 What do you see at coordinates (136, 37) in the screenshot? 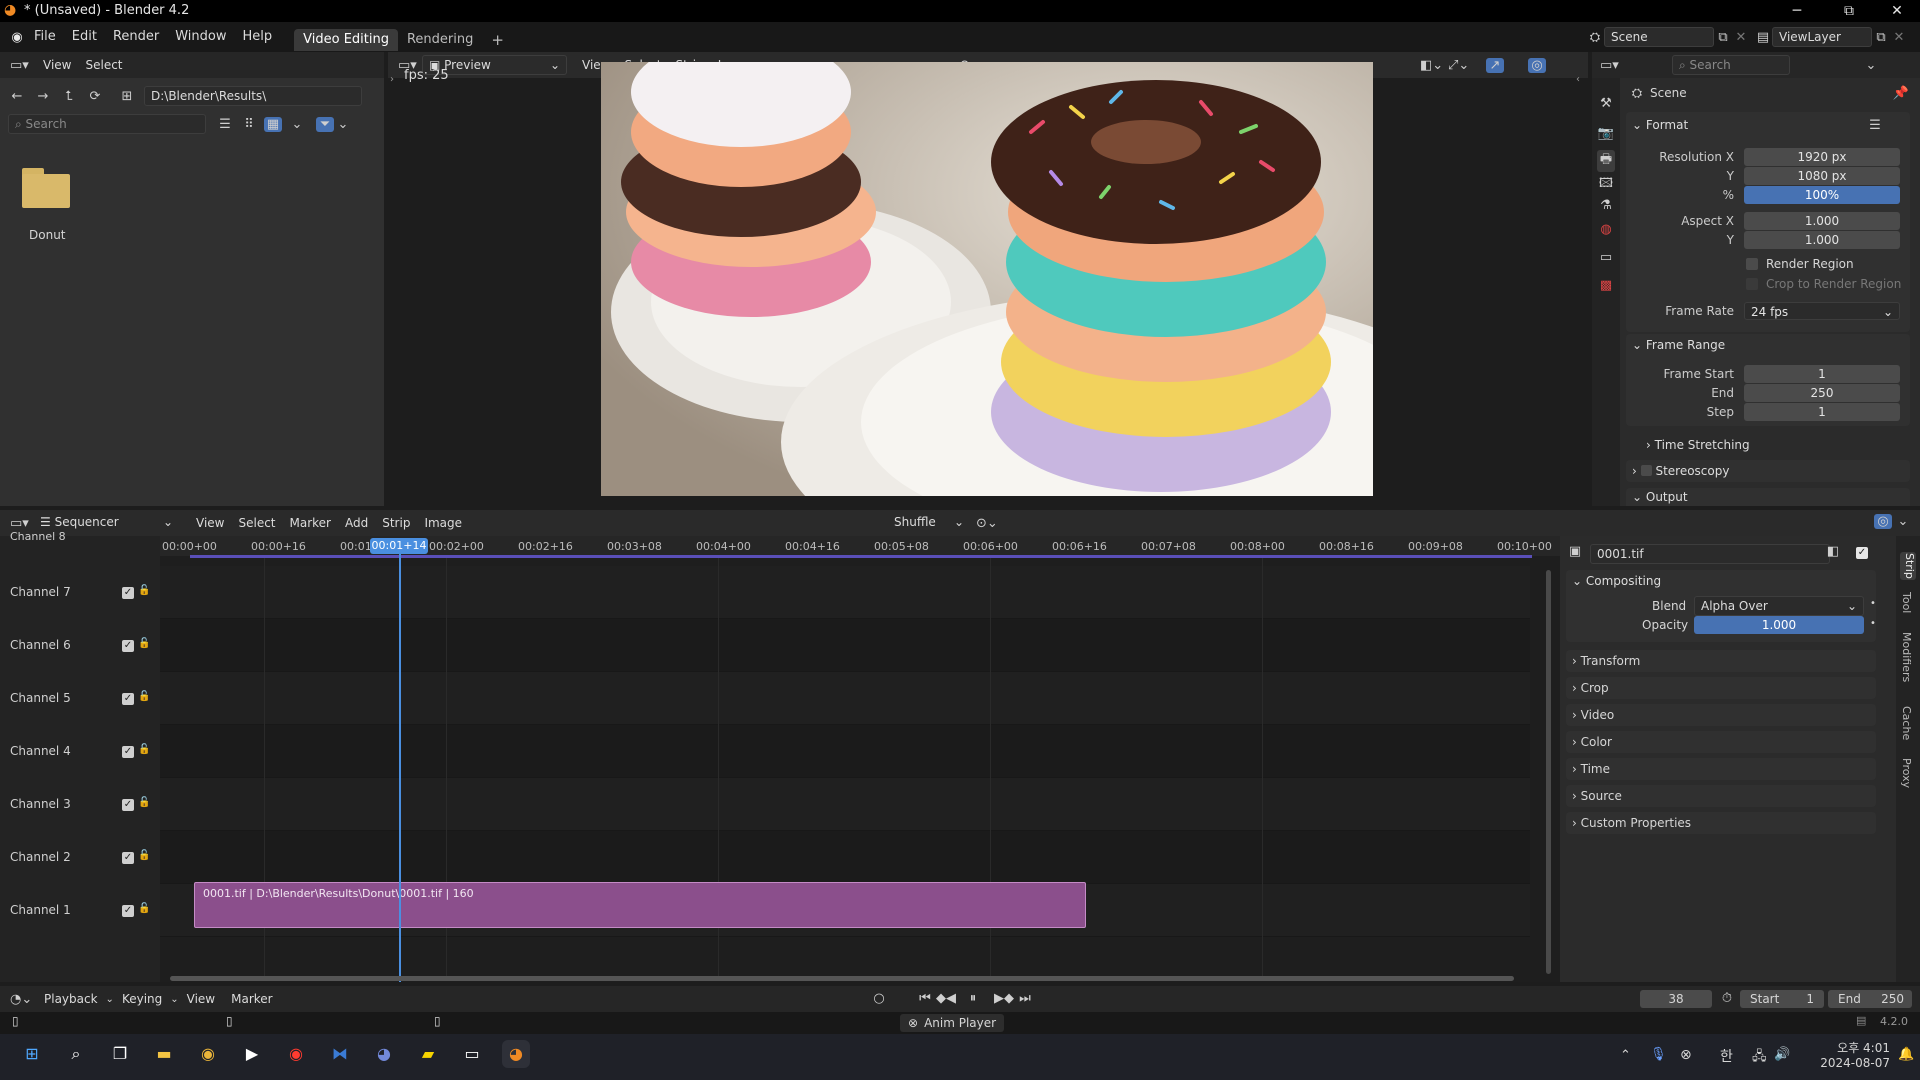
I see `menu-render: Render` at bounding box center [136, 37].